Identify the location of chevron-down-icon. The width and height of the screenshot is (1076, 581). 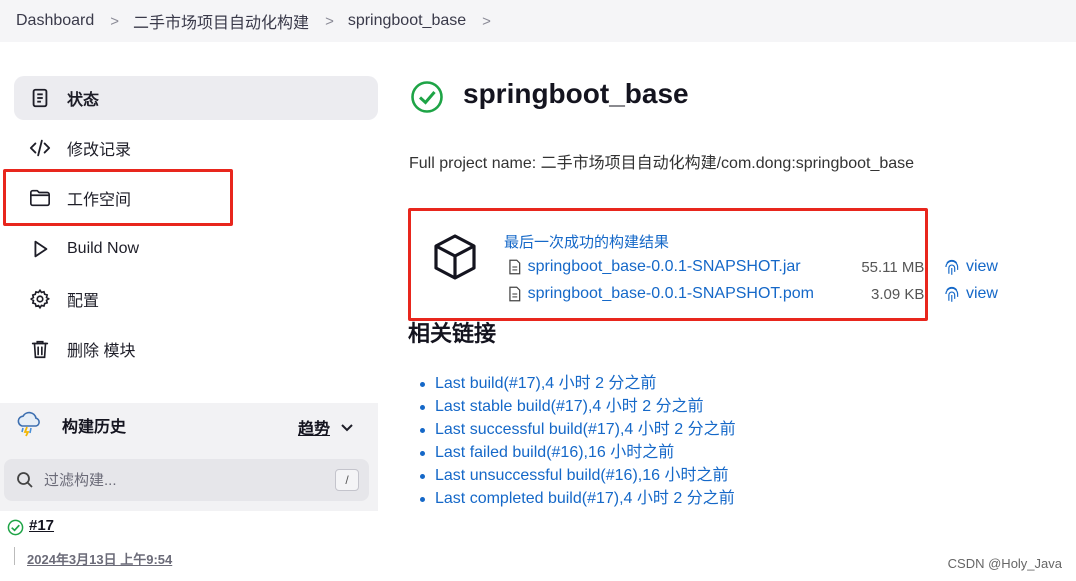
(347, 428).